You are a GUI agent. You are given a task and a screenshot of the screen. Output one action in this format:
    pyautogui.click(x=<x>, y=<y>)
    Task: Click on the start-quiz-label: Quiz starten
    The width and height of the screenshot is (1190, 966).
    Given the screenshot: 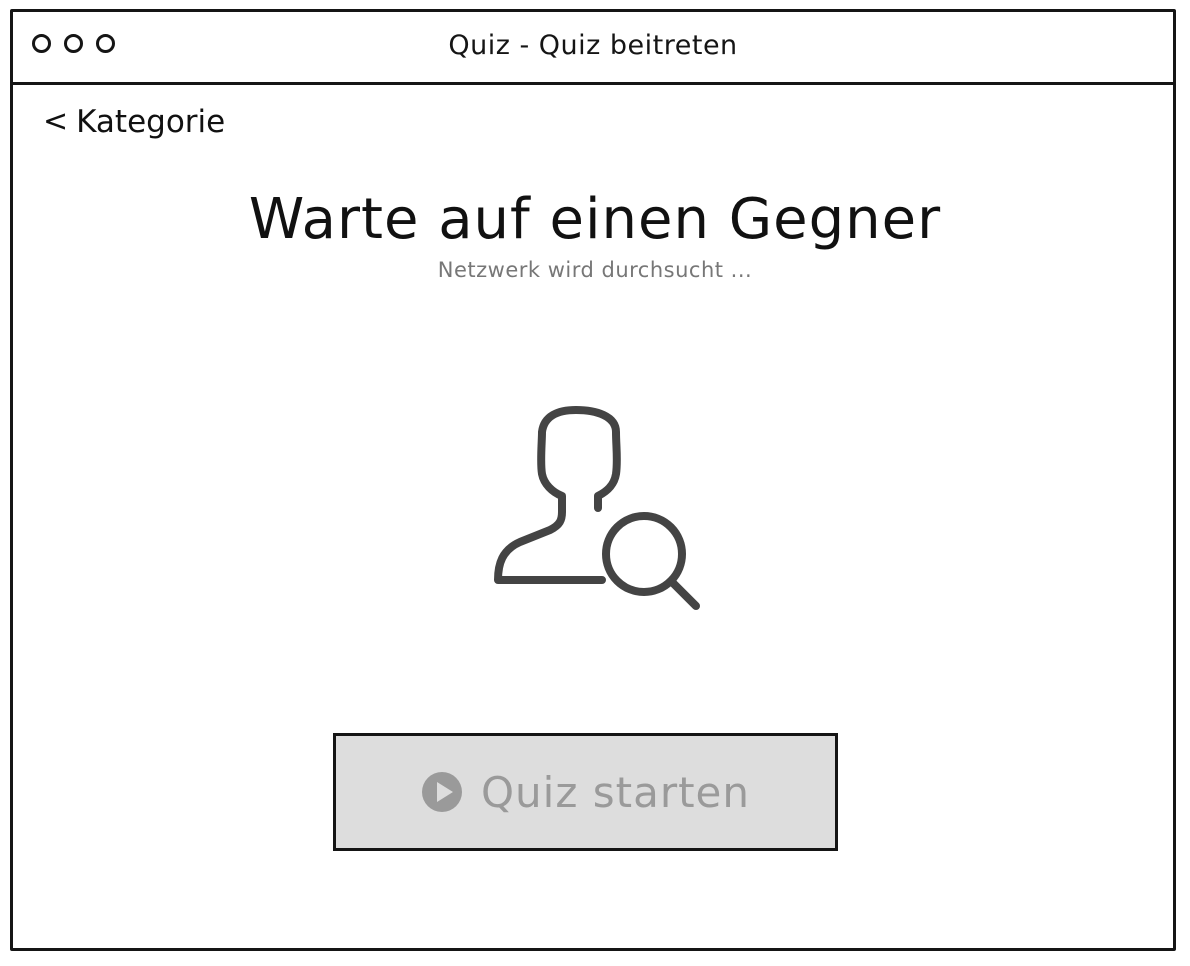 What is the action you would take?
    pyautogui.click(x=615, y=792)
    